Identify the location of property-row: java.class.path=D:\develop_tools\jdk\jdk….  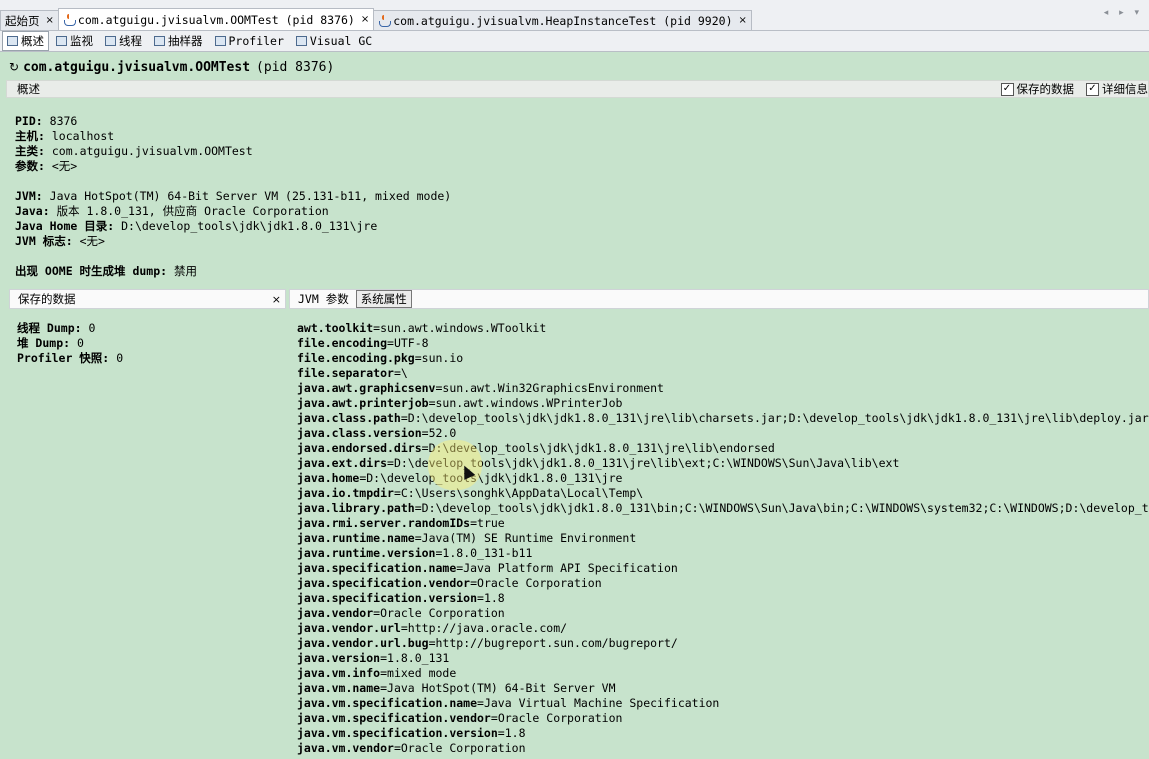
(723, 418).